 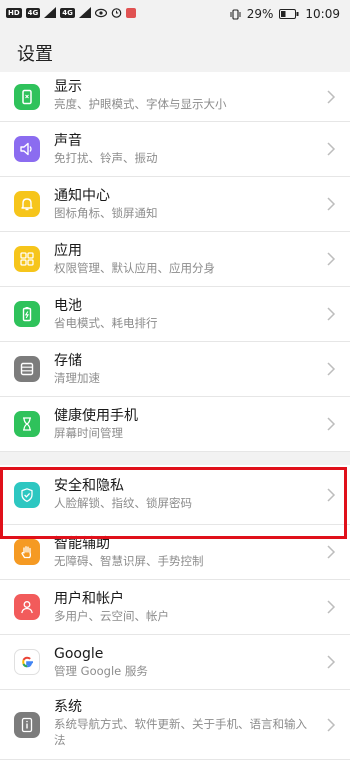 What do you see at coordinates (101, 671) in the screenshot?
I see `settings-item-subtitle: 管理 Google 服务` at bounding box center [101, 671].